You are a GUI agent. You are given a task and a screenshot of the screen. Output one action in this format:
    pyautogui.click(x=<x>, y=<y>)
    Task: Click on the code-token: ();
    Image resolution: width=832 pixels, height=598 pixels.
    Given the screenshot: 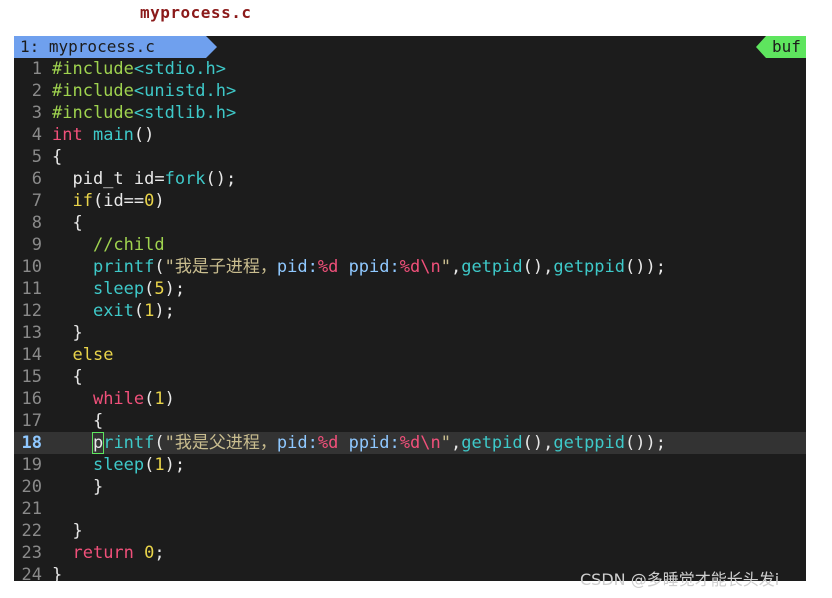 What is the action you would take?
    pyautogui.click(x=221, y=179)
    